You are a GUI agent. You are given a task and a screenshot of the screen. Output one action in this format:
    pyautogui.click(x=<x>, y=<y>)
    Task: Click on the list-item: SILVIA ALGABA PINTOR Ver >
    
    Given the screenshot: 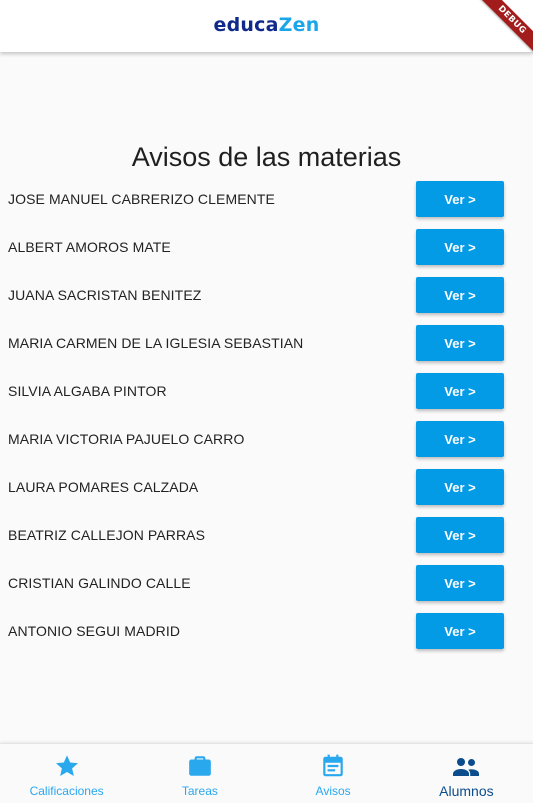 What is the action you would take?
    pyautogui.click(x=266, y=397)
    